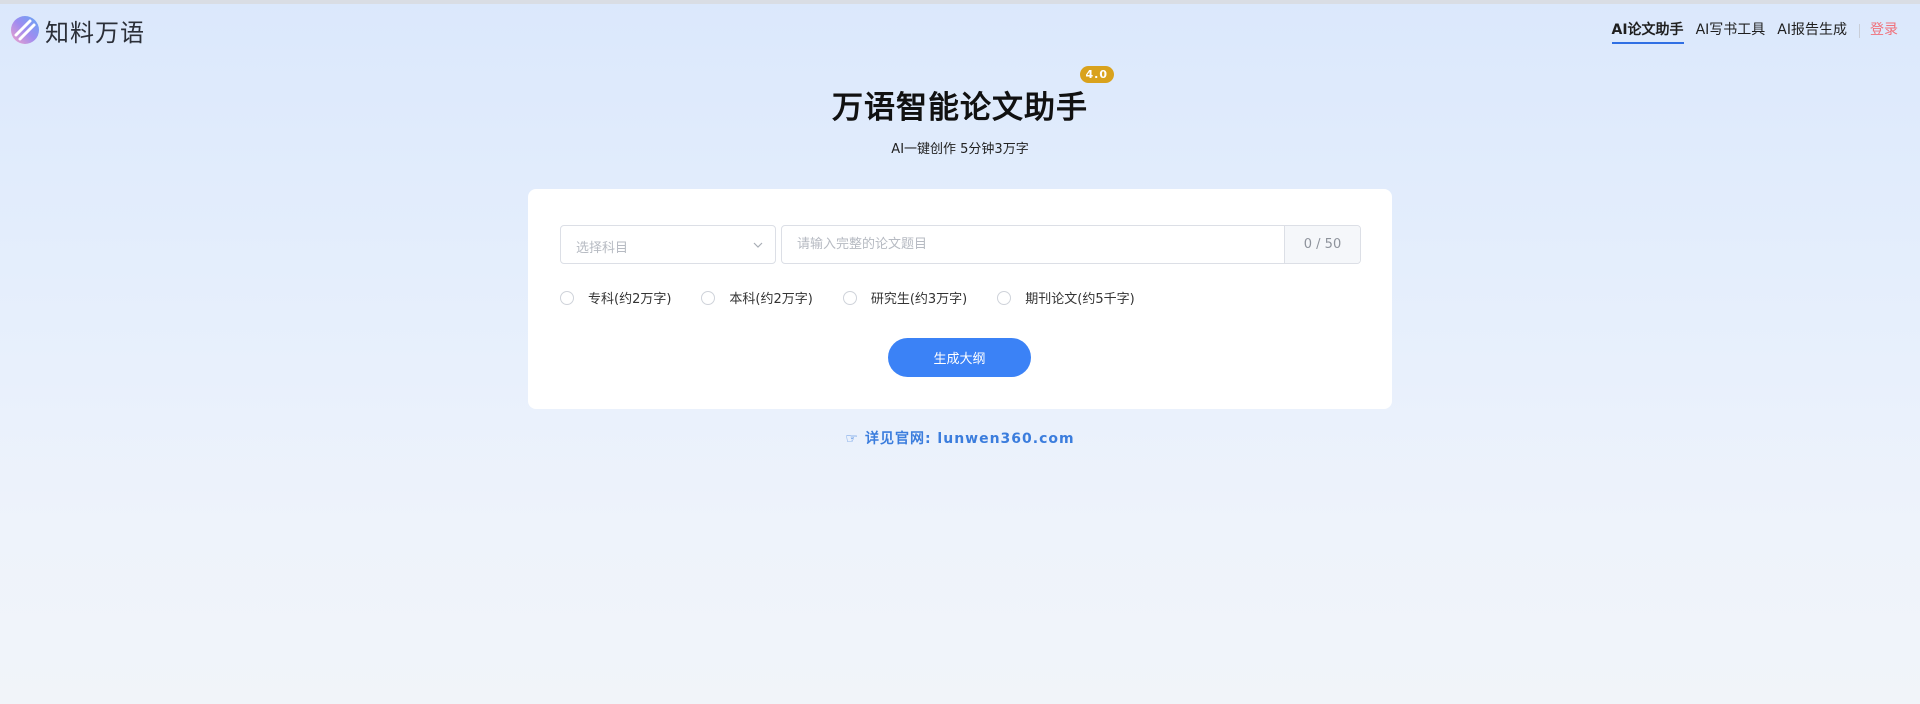 The height and width of the screenshot is (704, 1920). What do you see at coordinates (25, 30) in the screenshot?
I see `logo-icon` at bounding box center [25, 30].